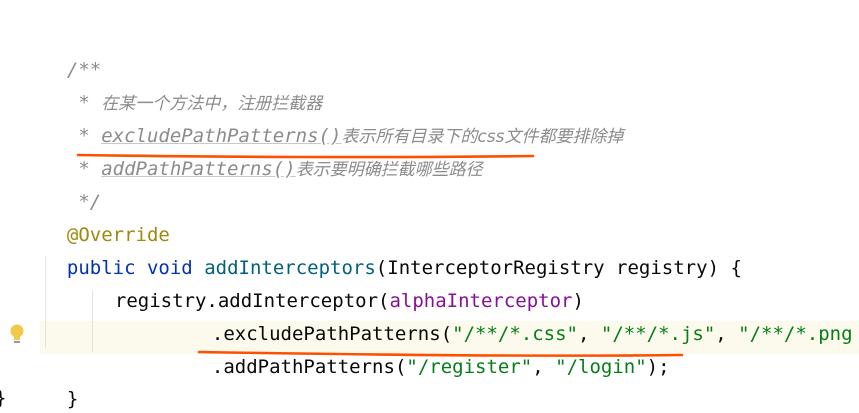 The image size is (859, 413). Describe the element at coordinates (183, 87) in the screenshot. I see `code-line-doc-description: * 在某一个方法中，注册拦截器` at that location.